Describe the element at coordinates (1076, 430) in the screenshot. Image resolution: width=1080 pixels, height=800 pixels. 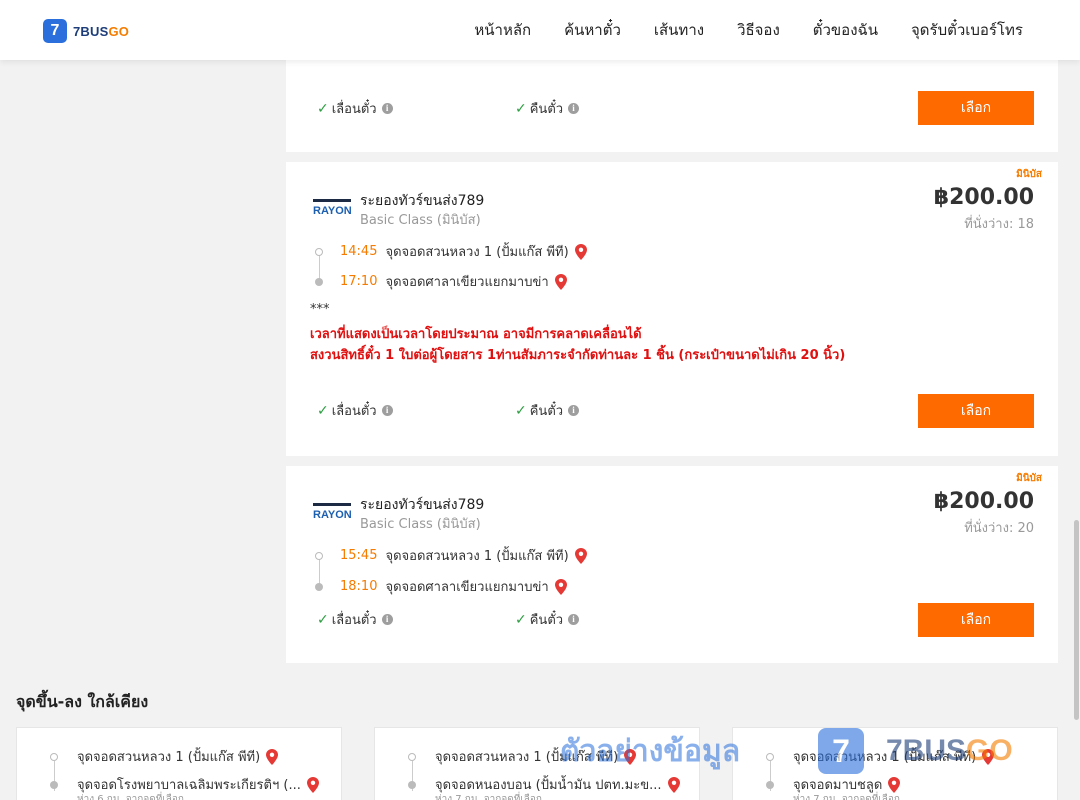
I see `page-scrollbar` at that location.